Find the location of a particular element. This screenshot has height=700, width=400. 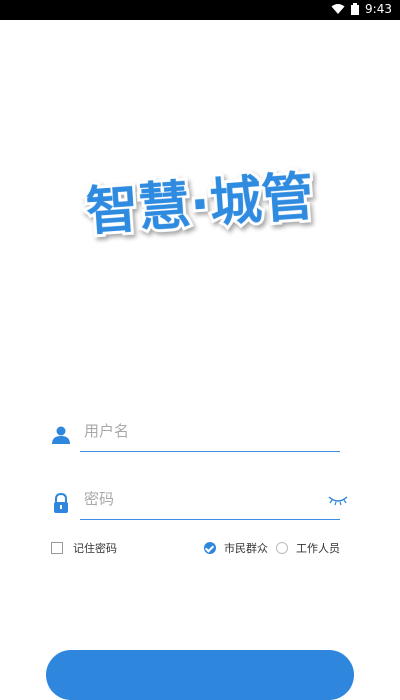

role-citizen-label: 市民群众 is located at coordinates (246, 548).